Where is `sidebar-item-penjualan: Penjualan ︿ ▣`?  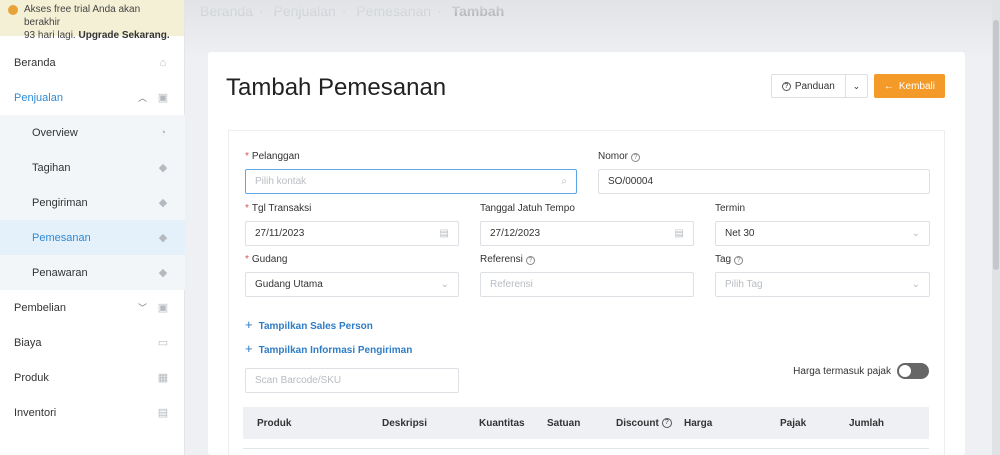
sidebar-item-penjualan: Penjualan ︿ ▣ is located at coordinates (92, 97).